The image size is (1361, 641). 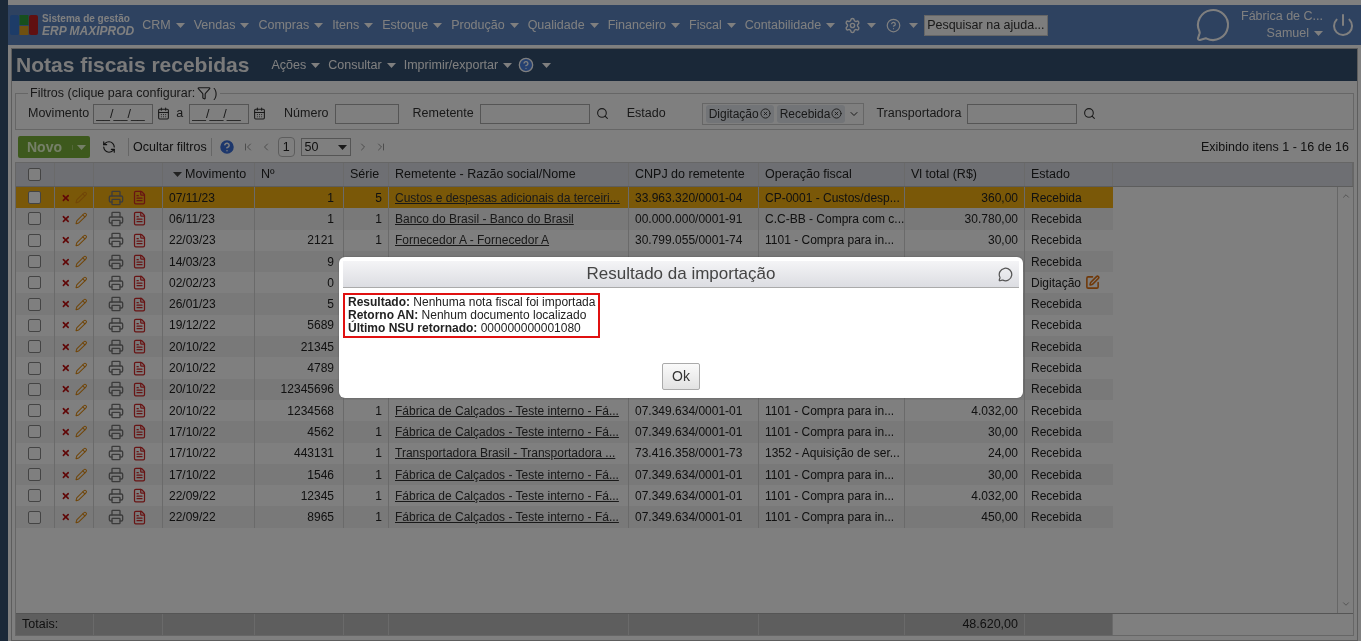 What do you see at coordinates (113, 93) in the screenshot?
I see `filters-legend: Filtros (clique para configurar:` at bounding box center [113, 93].